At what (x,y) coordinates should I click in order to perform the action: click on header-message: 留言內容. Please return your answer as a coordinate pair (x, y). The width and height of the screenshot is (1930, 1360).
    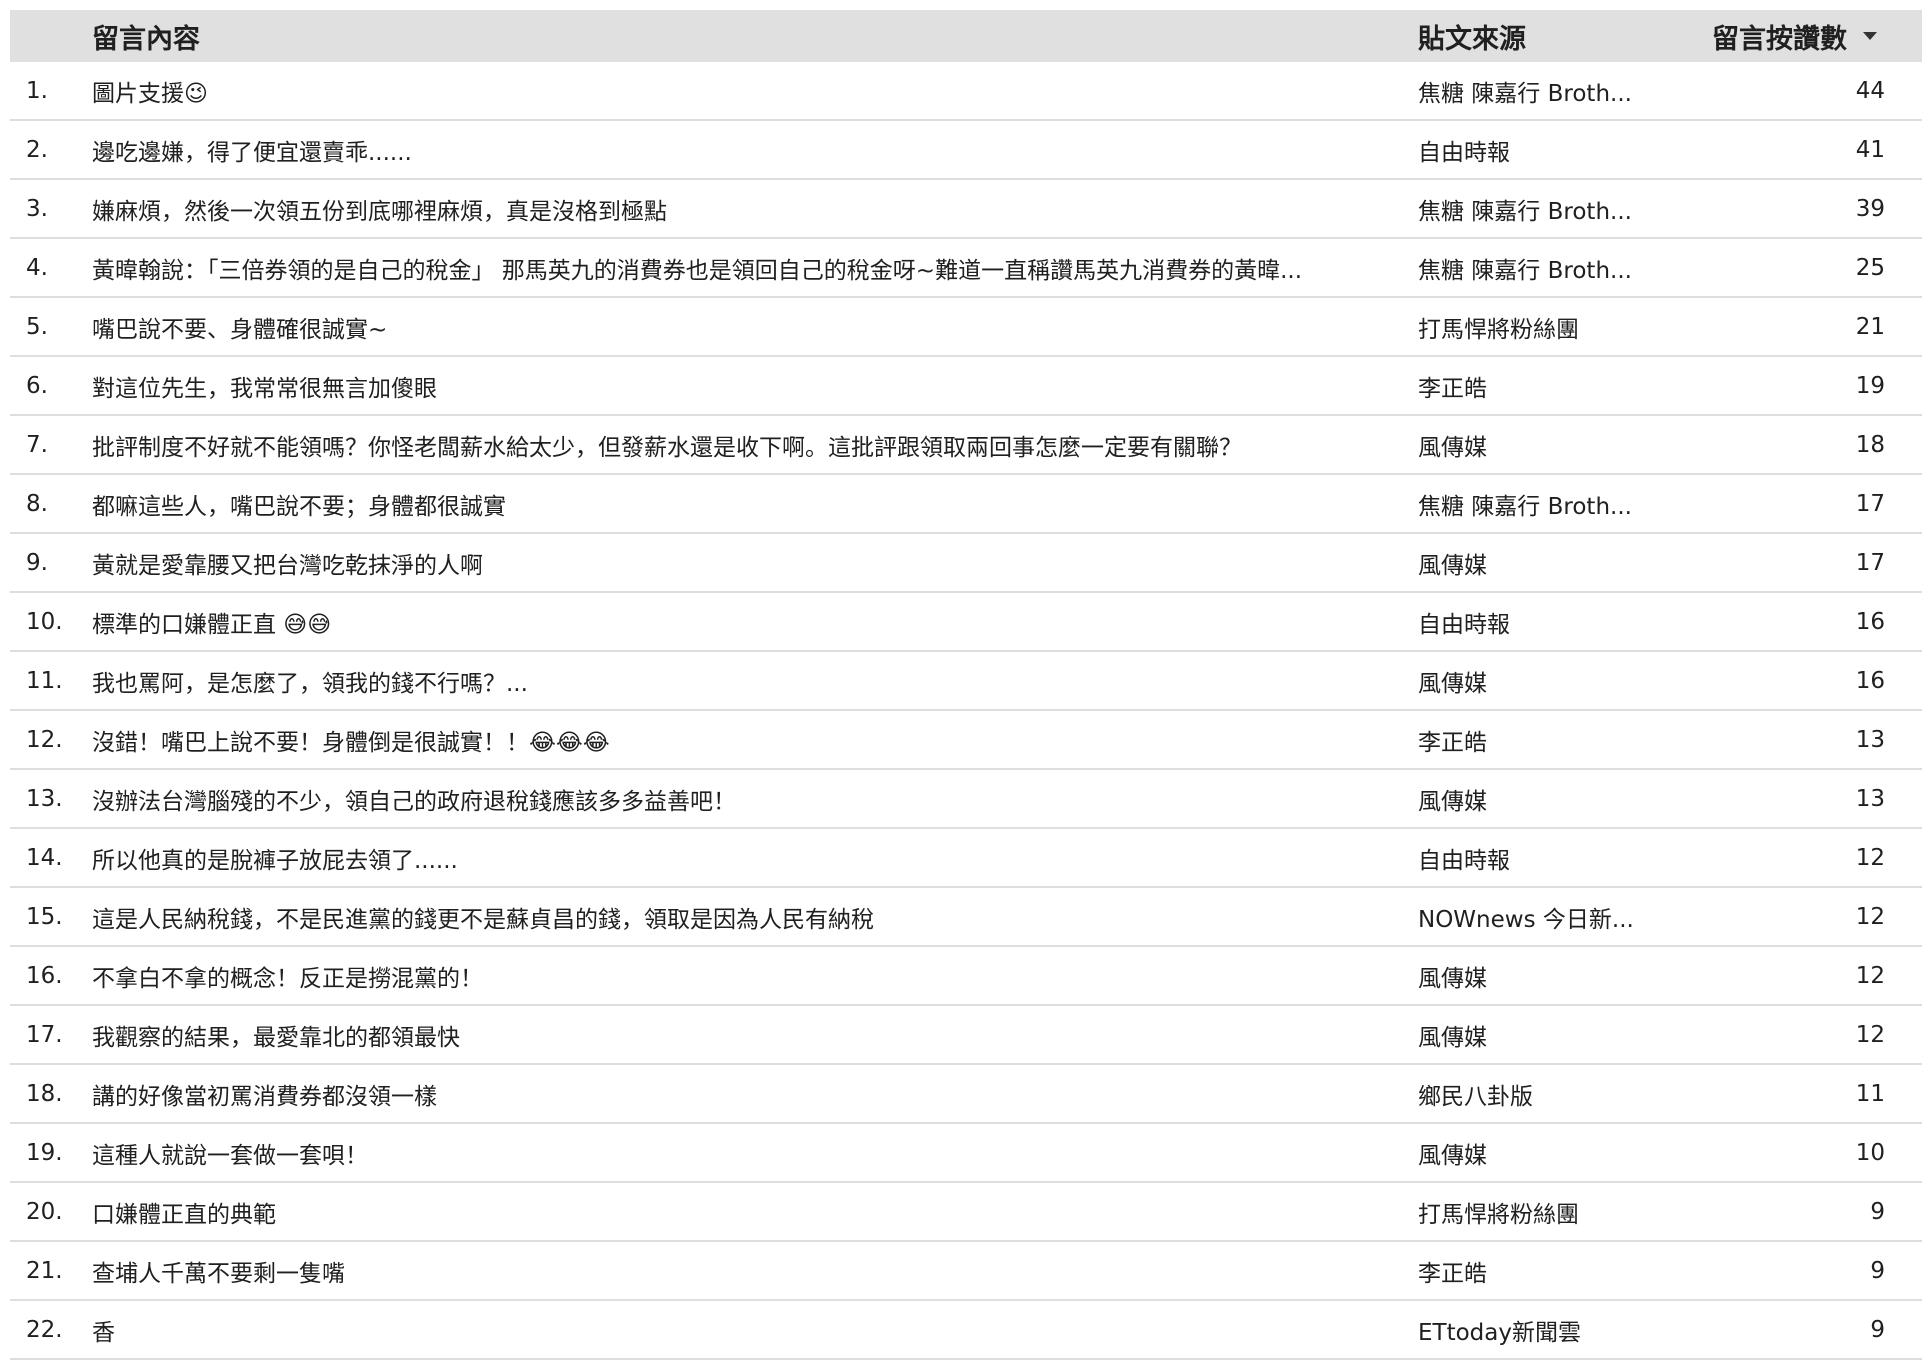
    Looking at the image, I should click on (755, 36).